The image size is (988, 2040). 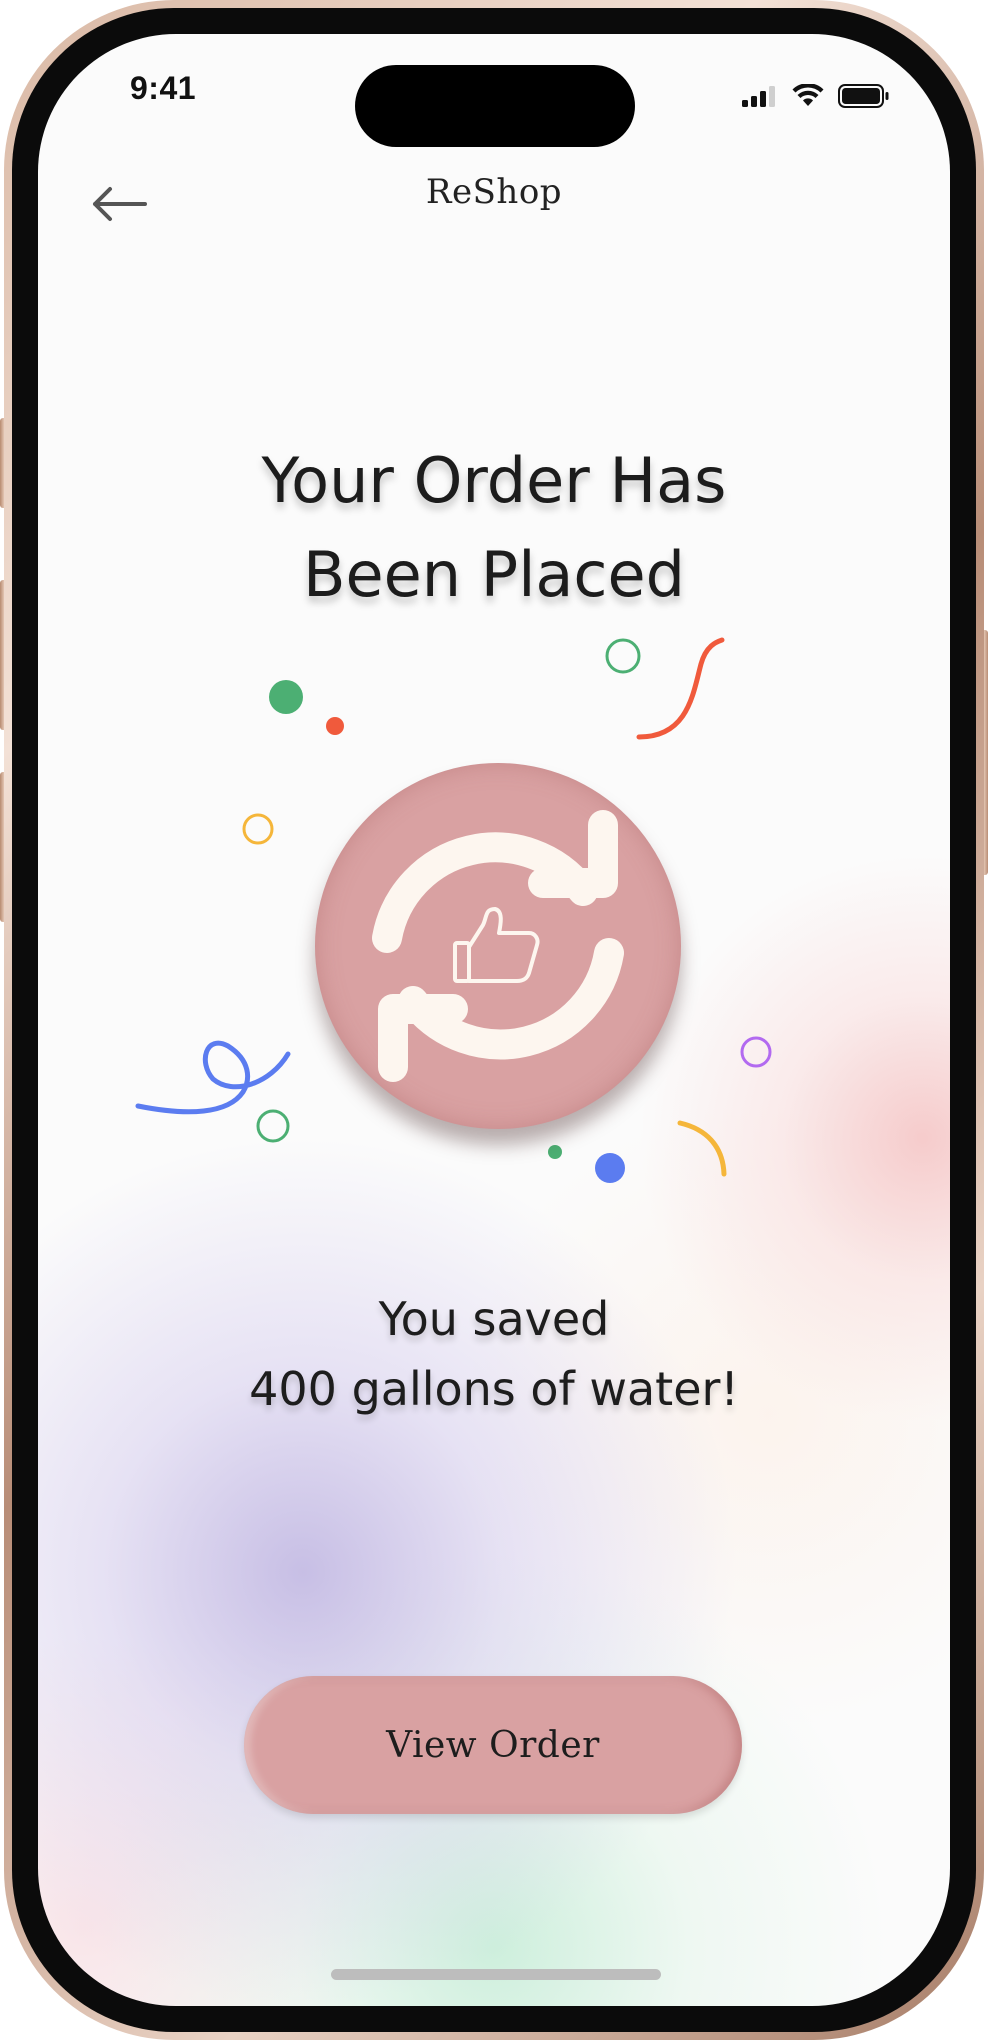 What do you see at coordinates (808, 97) in the screenshot?
I see `wifi-icon` at bounding box center [808, 97].